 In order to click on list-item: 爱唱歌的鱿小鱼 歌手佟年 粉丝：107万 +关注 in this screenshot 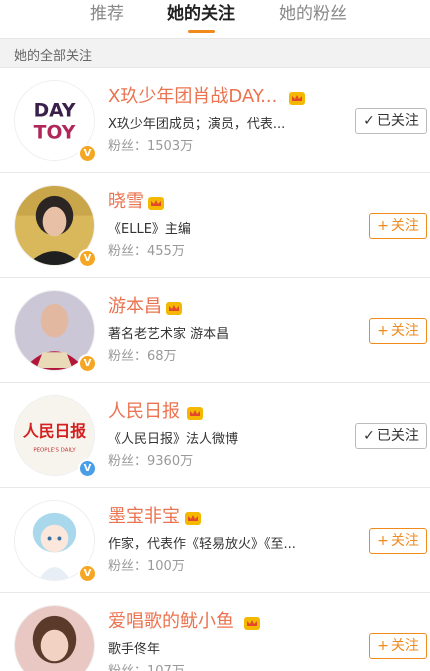, I will do `click(215, 632)`.